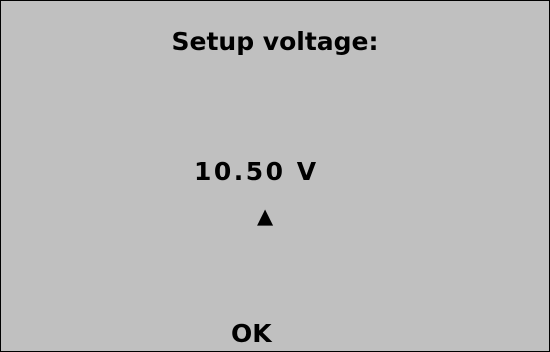 The width and height of the screenshot is (550, 352). I want to click on voltage-unit: V, so click(307, 171).